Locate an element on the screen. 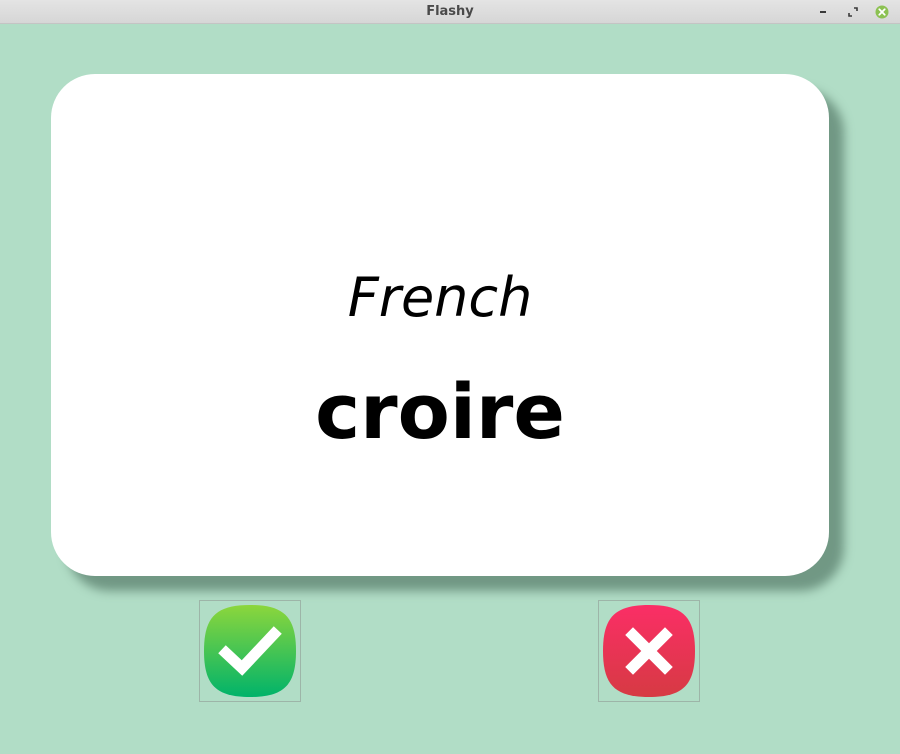 The width and height of the screenshot is (900, 754). cross-icon is located at coordinates (649, 651).